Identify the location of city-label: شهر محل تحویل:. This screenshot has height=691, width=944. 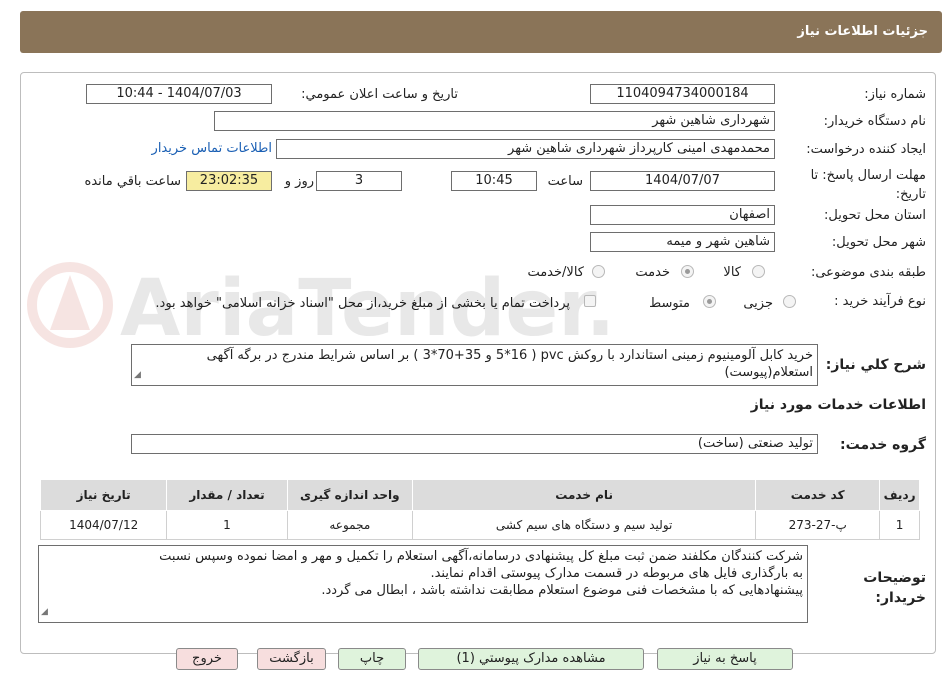
(878, 242).